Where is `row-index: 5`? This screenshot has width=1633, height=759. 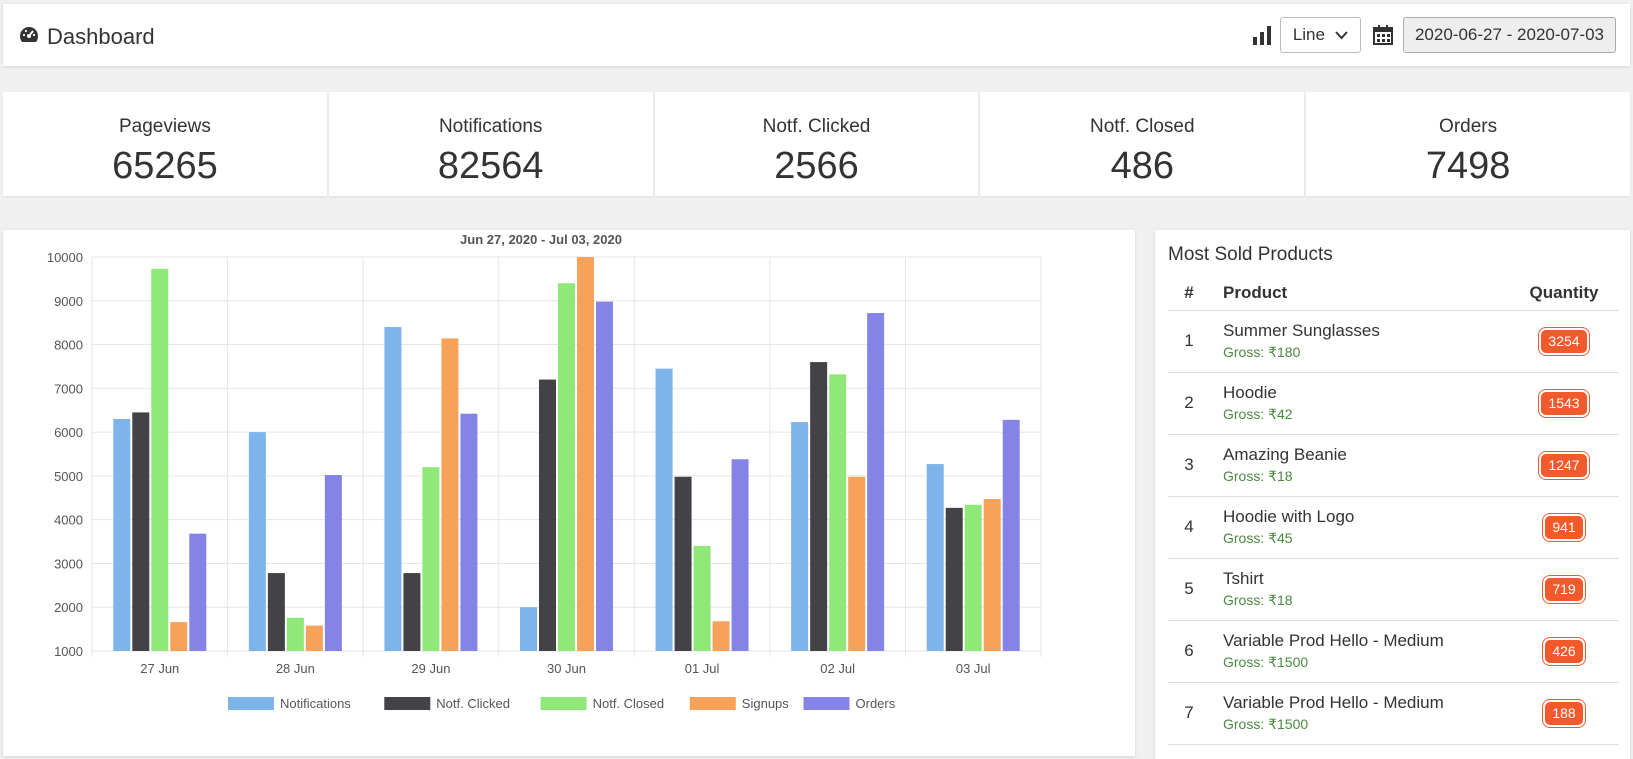
row-index: 5 is located at coordinates (1189, 589).